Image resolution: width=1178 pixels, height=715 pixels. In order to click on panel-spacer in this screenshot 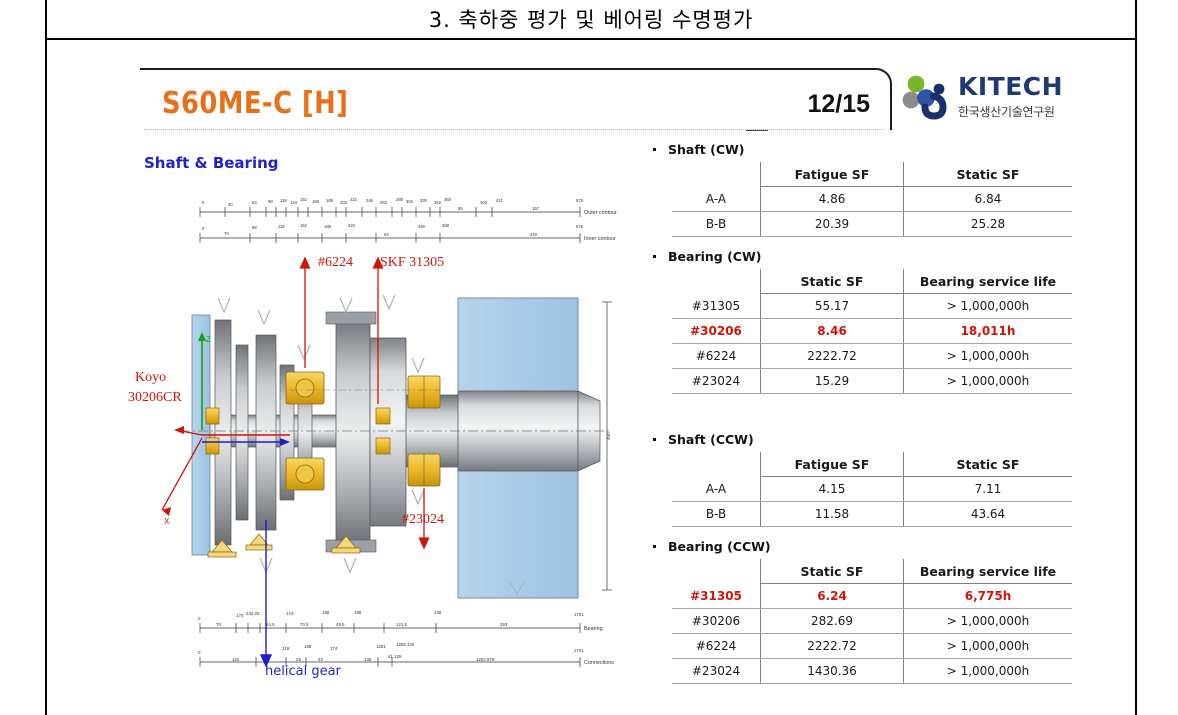, I will do `click(860, 415)`.